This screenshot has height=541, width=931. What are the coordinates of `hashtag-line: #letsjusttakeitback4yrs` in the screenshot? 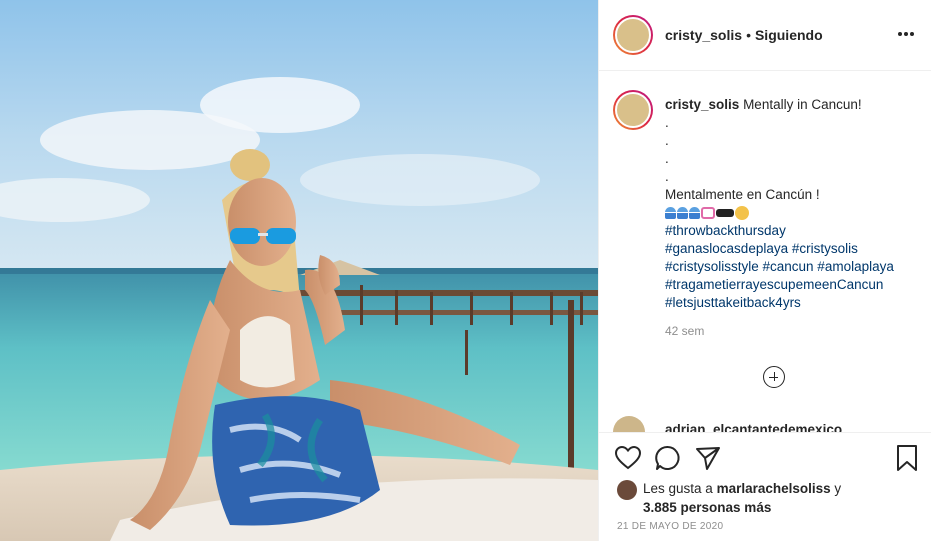 It's located at (792, 303).